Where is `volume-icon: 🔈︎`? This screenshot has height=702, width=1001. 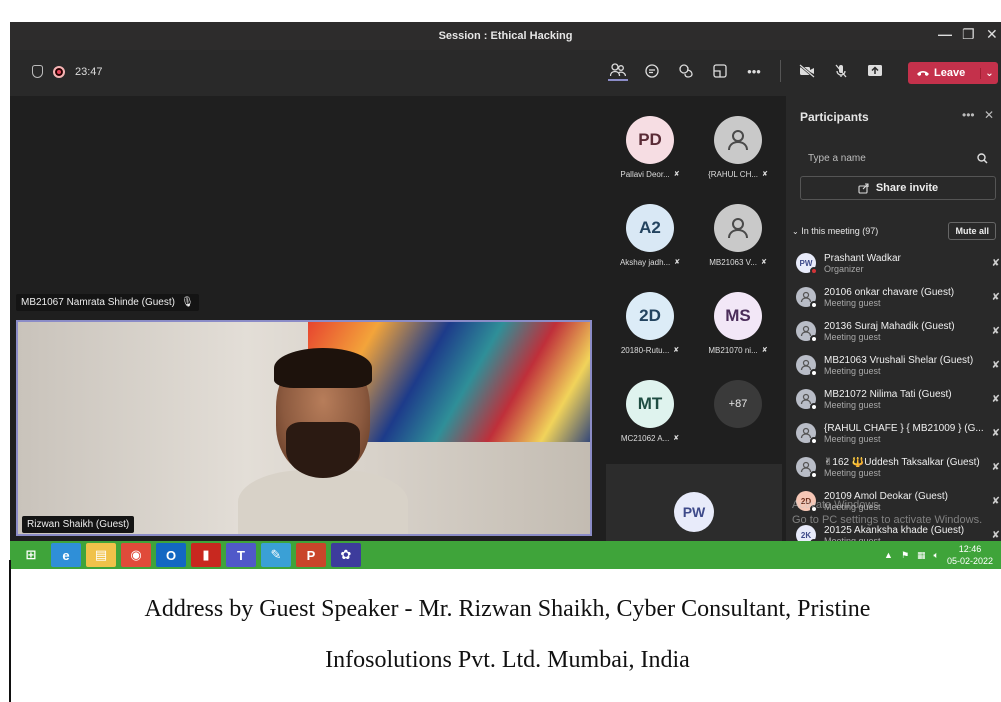 volume-icon: 🔈︎ is located at coordinates (936, 555).